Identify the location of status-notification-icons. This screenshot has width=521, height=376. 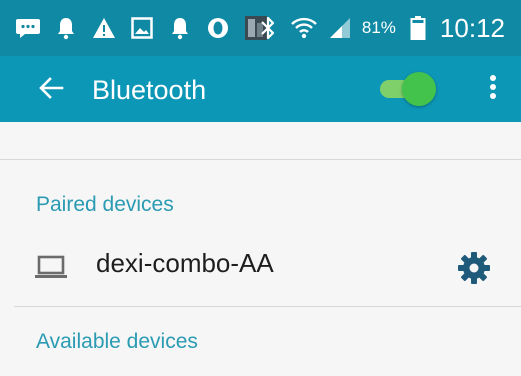
(142, 28).